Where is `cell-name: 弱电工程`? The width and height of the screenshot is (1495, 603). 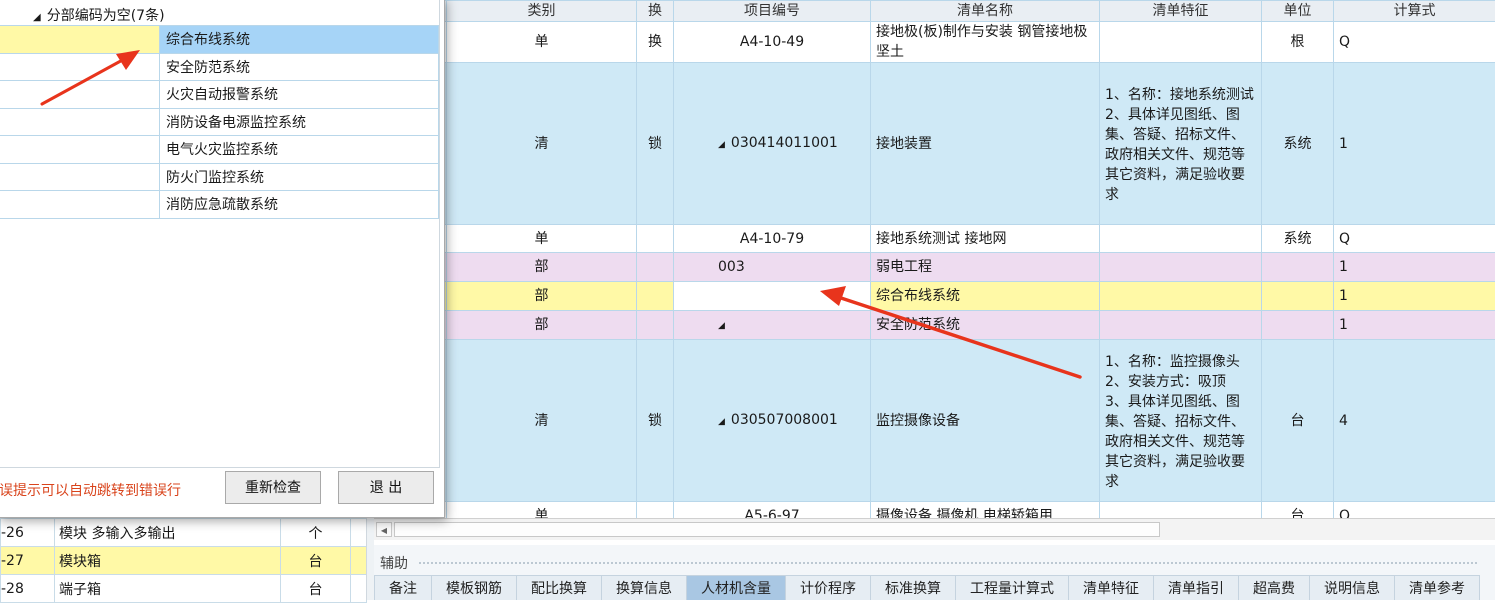
cell-name: 弱电工程 is located at coordinates (985, 267).